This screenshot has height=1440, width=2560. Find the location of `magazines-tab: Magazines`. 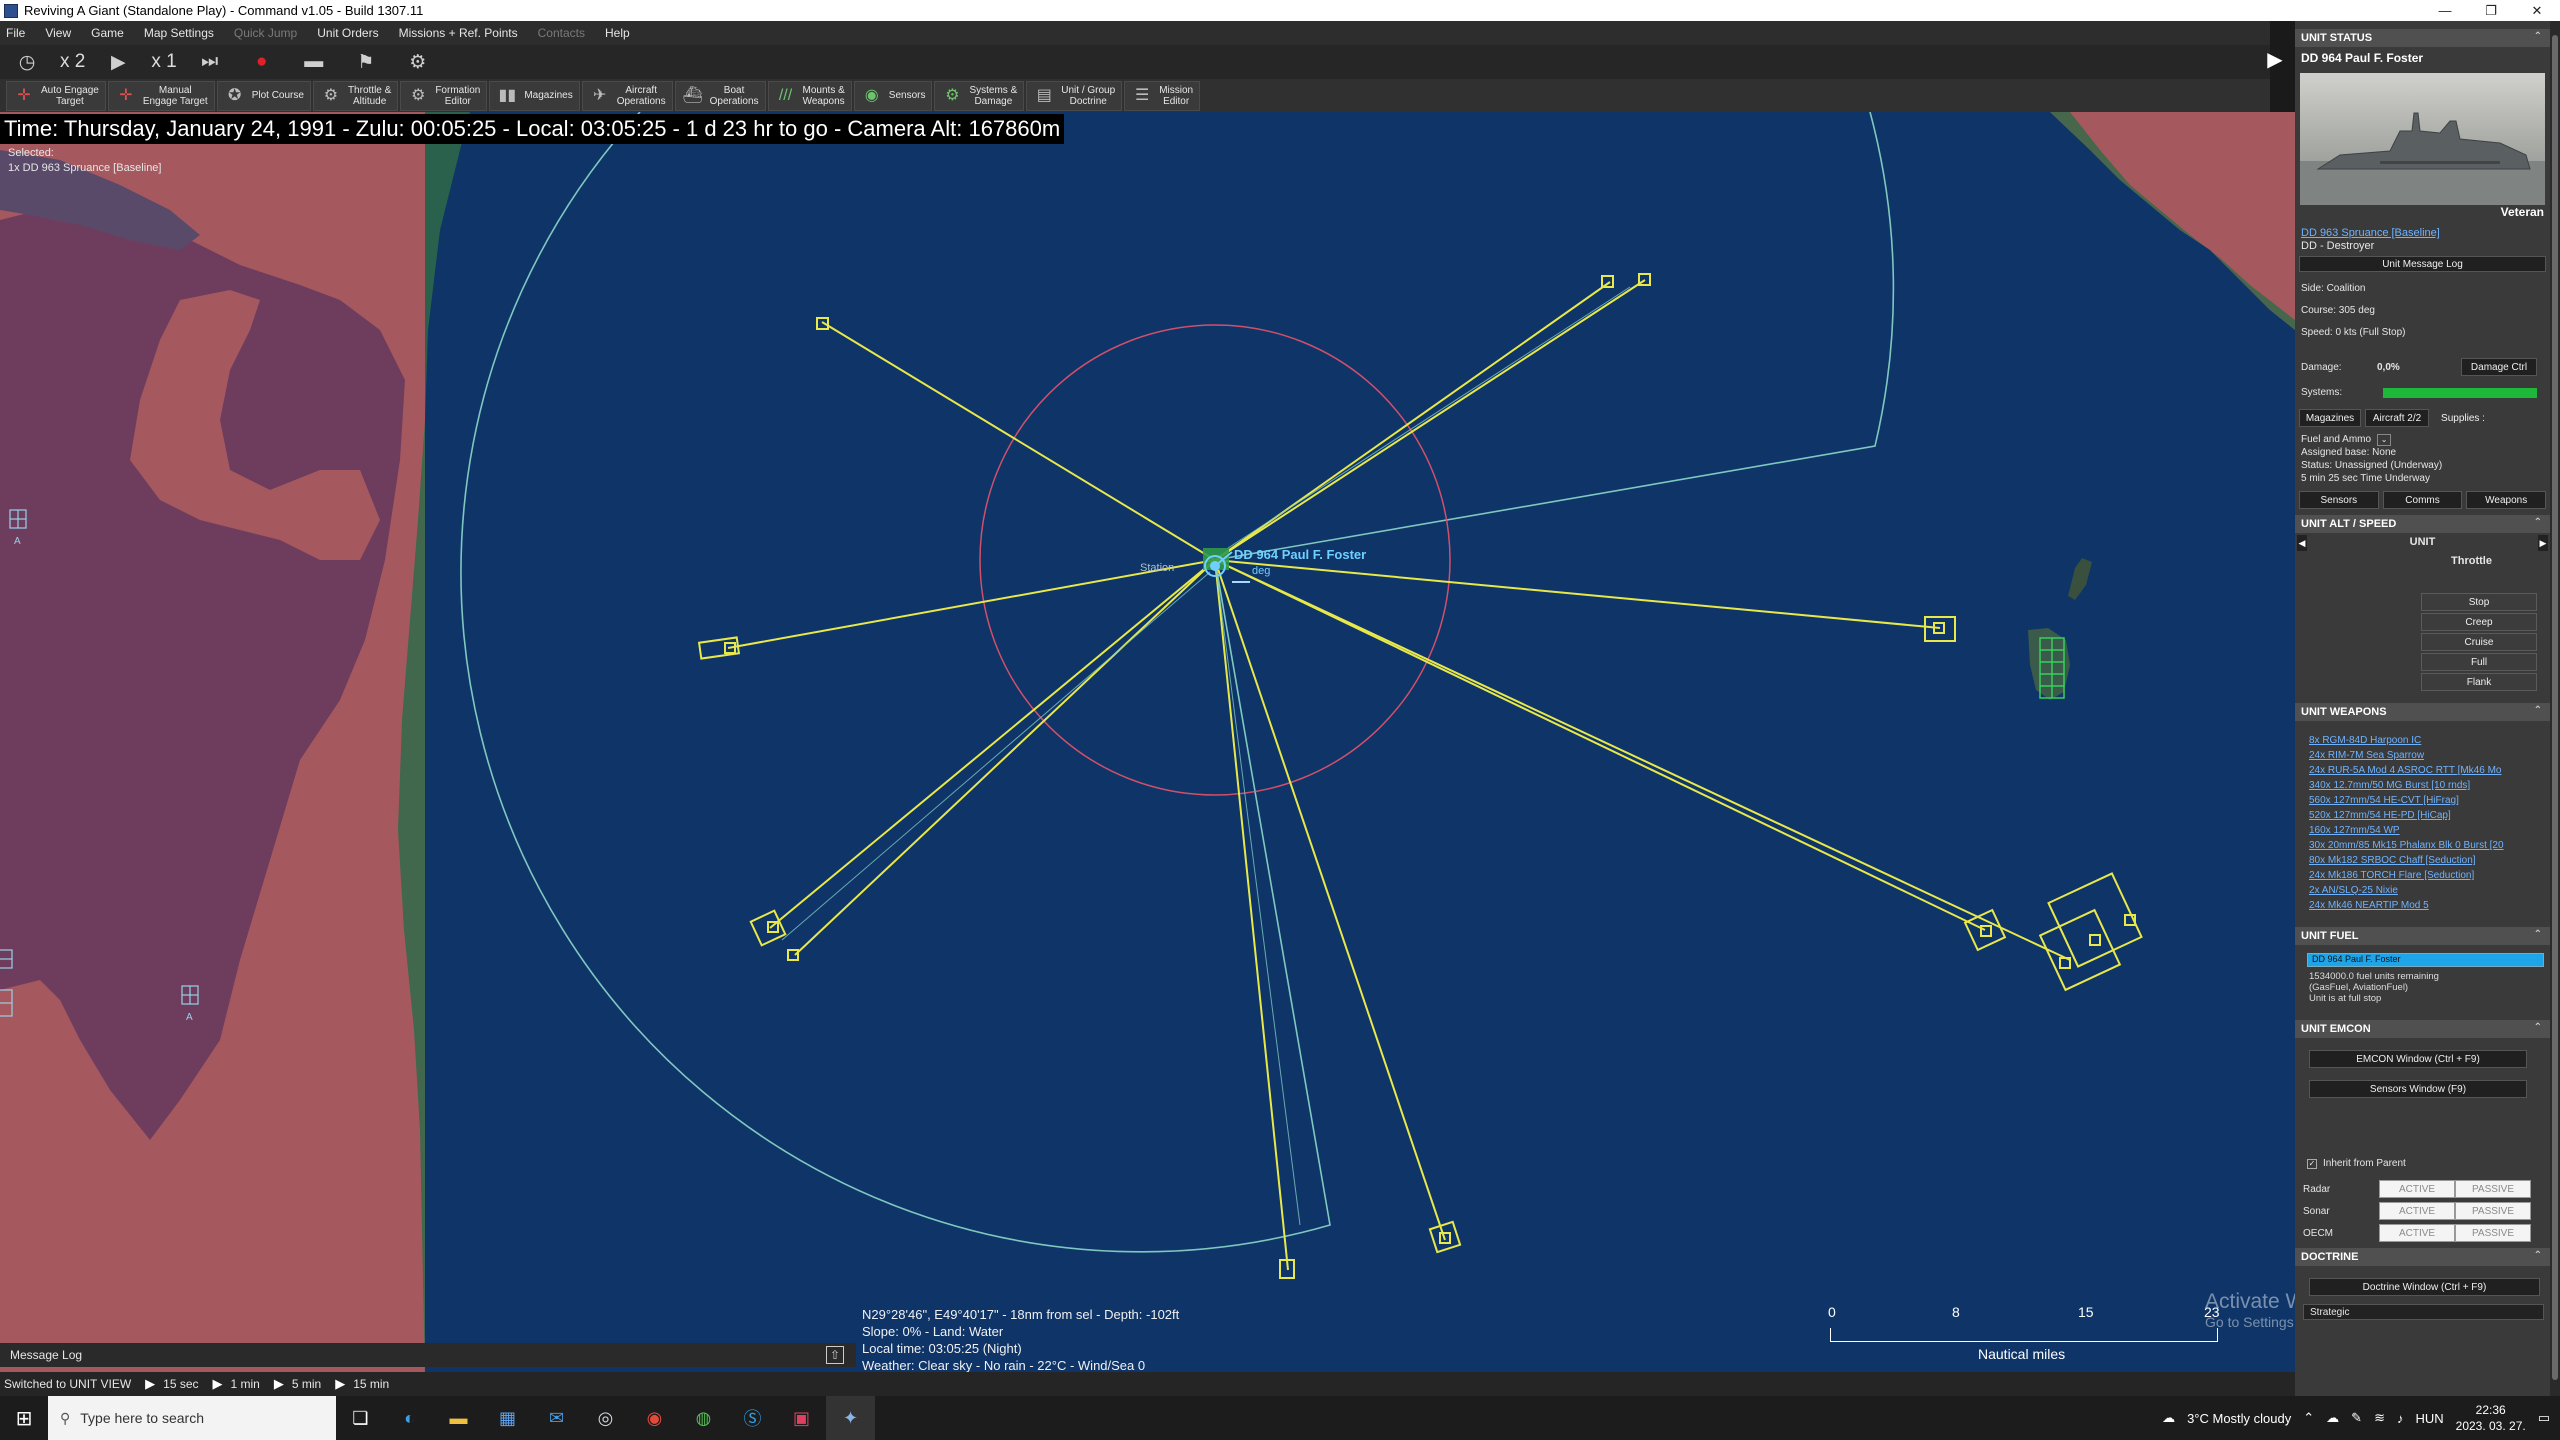

magazines-tab: Magazines is located at coordinates (2330, 418).